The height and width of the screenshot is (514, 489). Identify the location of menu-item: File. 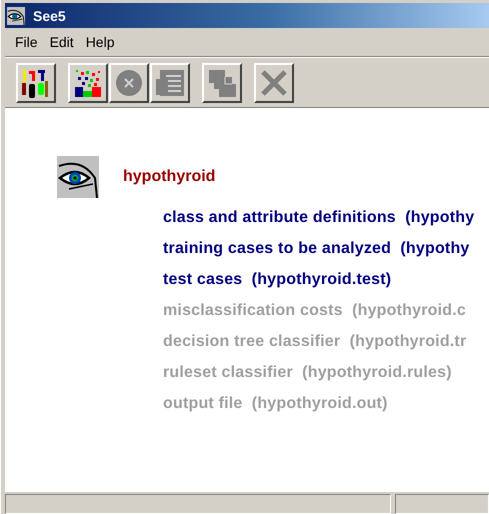
(26, 42).